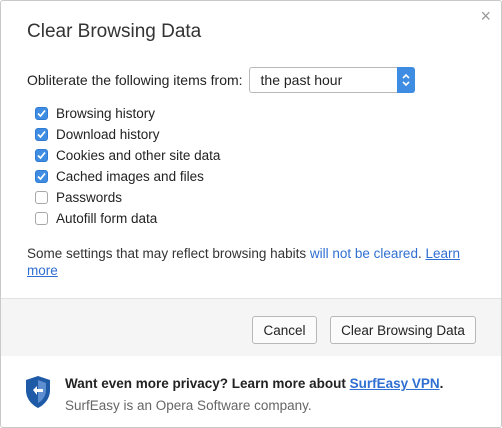 Image resolution: width=502 pixels, height=428 pixels. I want to click on time-range-select: the past hour, so click(331, 80).